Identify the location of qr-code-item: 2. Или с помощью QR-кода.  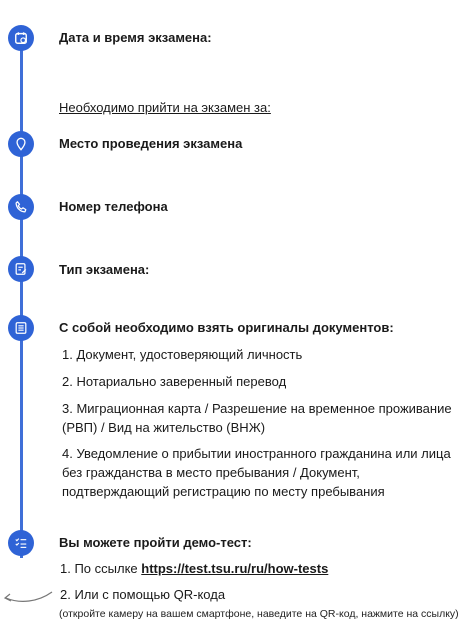
(143, 594).